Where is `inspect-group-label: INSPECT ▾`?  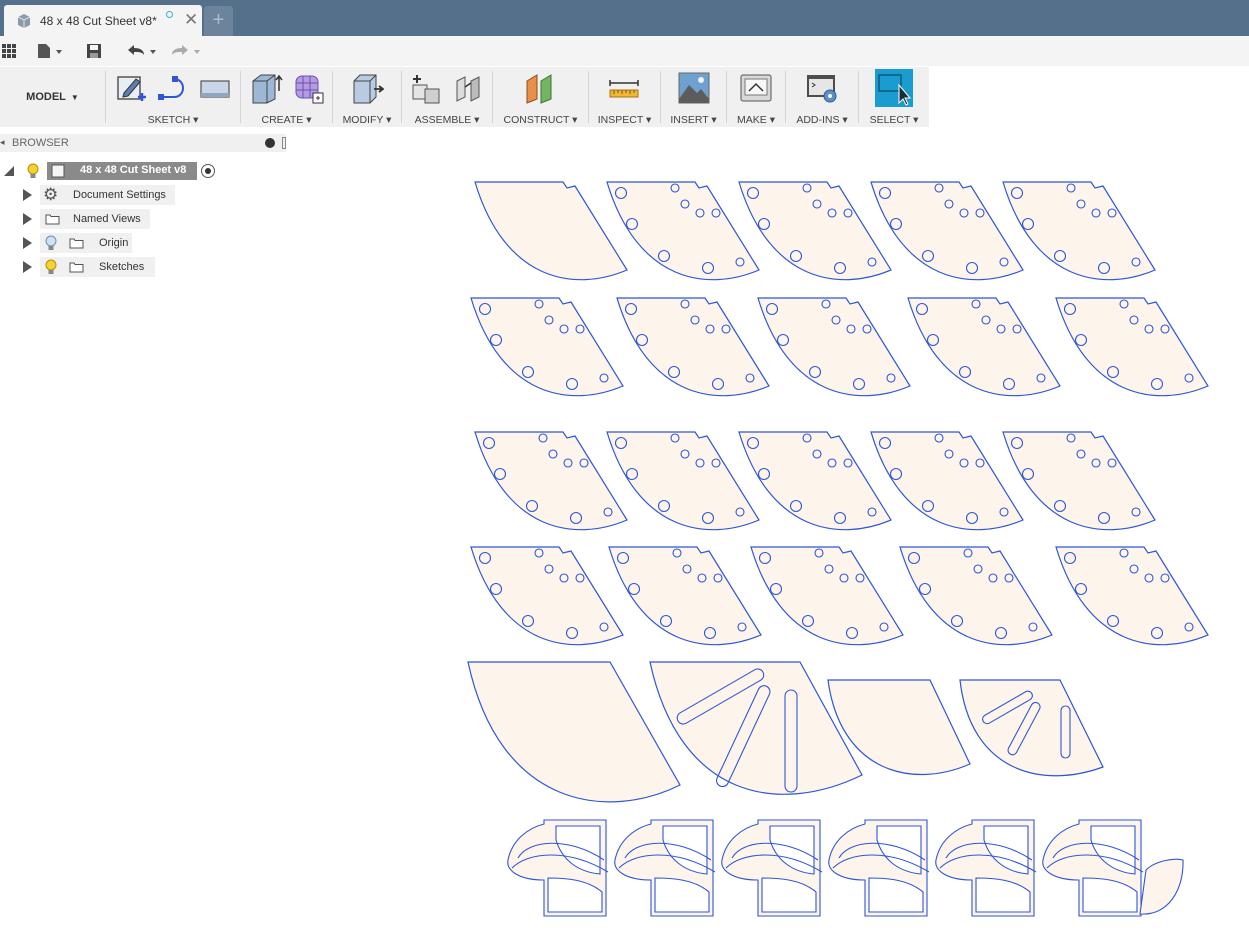 inspect-group-label: INSPECT ▾ is located at coordinates (624, 120).